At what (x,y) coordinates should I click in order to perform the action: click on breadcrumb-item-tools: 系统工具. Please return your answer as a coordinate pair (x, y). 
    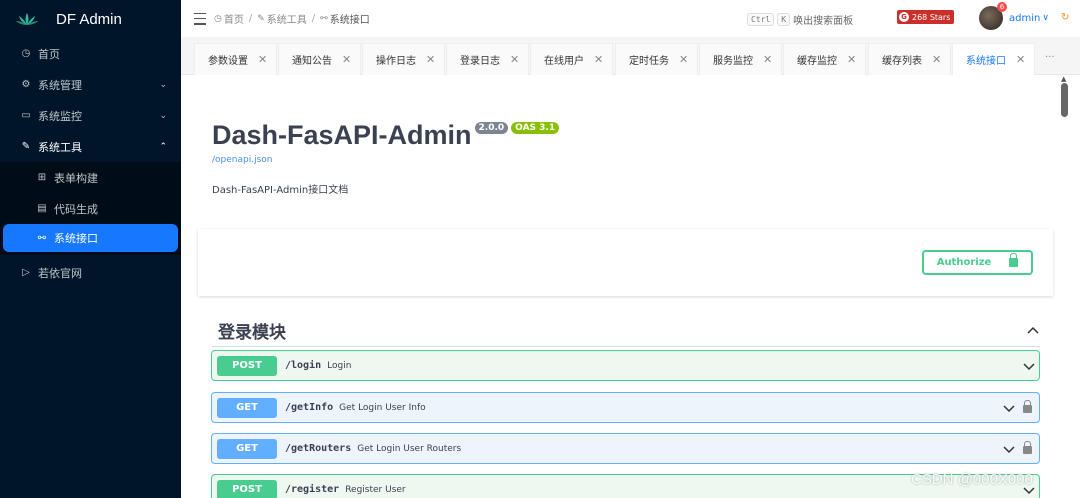
    Looking at the image, I should click on (287, 18).